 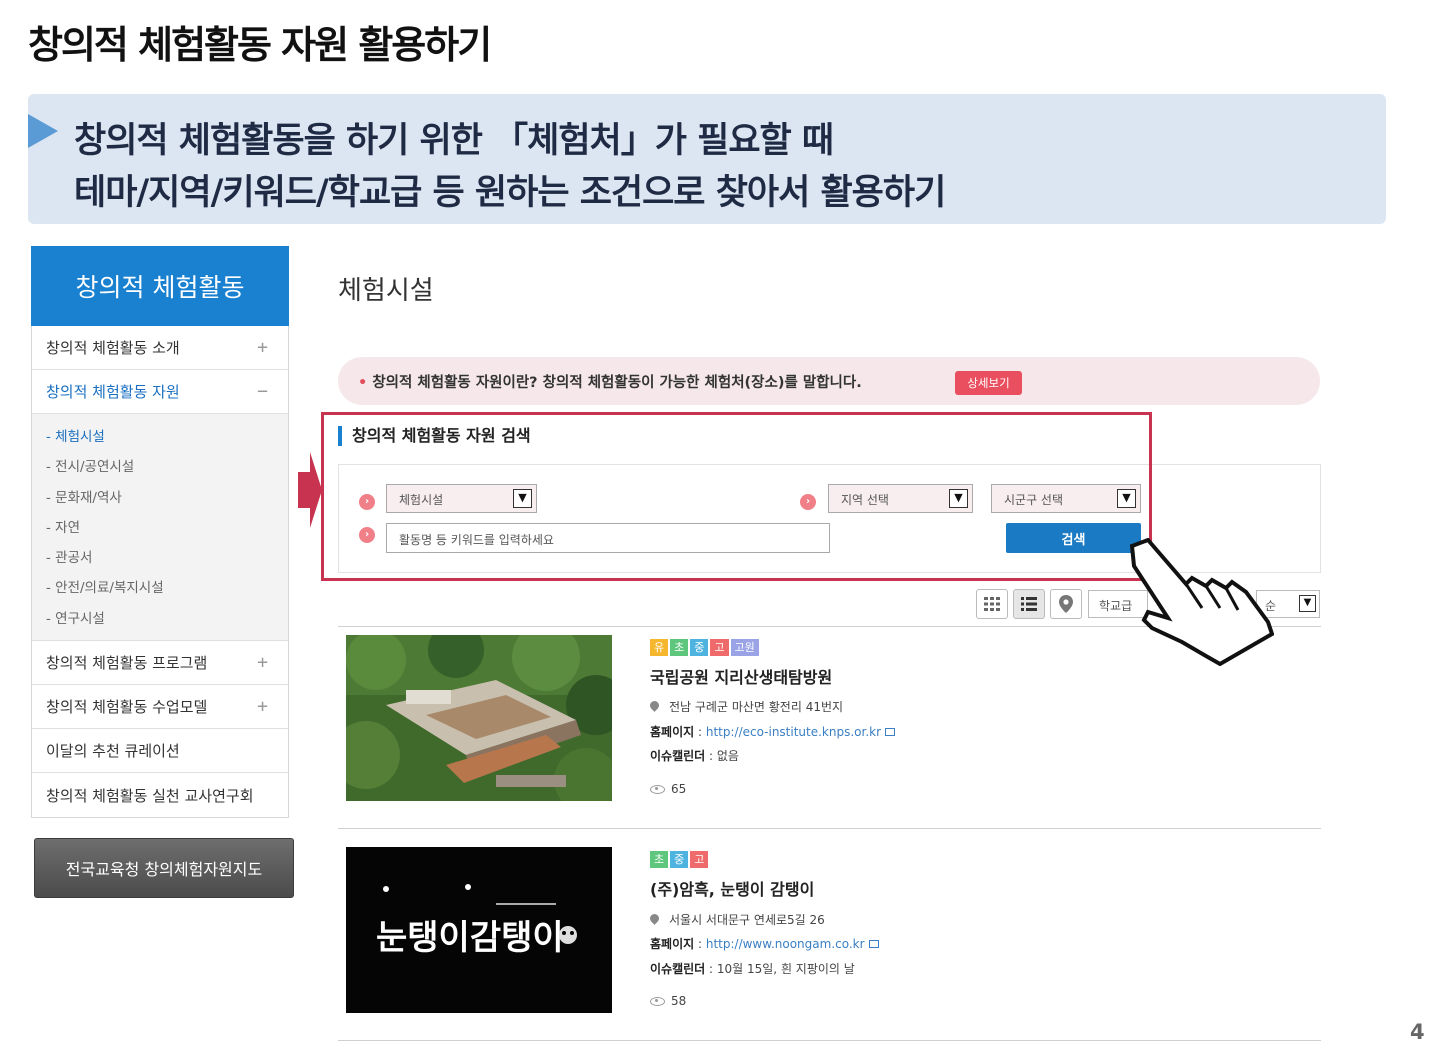 What do you see at coordinates (741, 676) in the screenshot?
I see `listing-title: 국립공원 지리산생태탐방원` at bounding box center [741, 676].